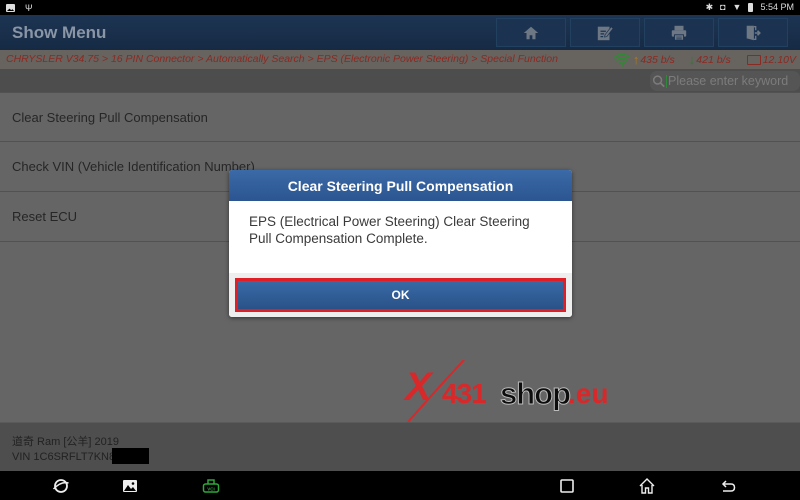  I want to click on page-title: Show Menu, so click(59, 32).